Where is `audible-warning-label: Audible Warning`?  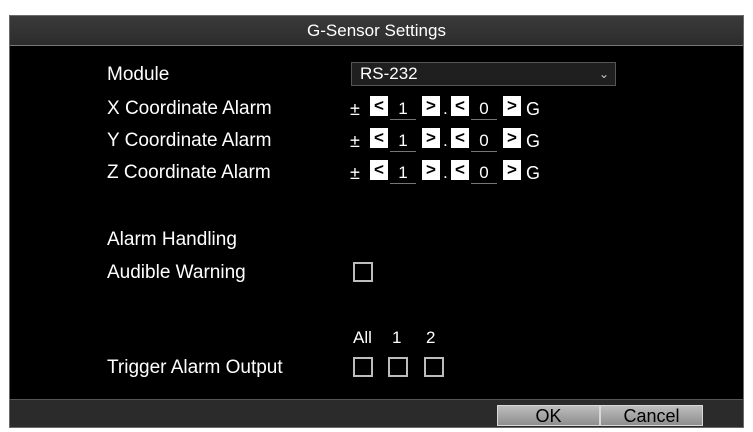 audible-warning-label: Audible Warning is located at coordinates (176, 272).